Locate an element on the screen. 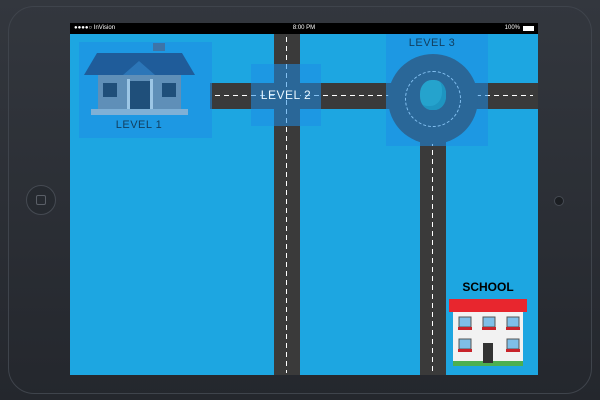 This screenshot has height=400, width=600. battery-percent: 100% is located at coordinates (512, 28).